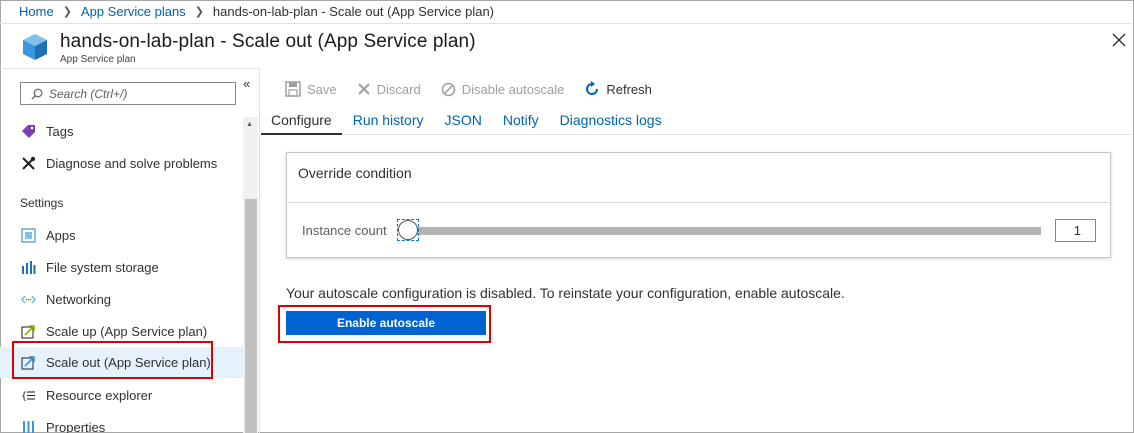 The image size is (1134, 433). What do you see at coordinates (521, 120) in the screenshot?
I see `tab-notify: Notify` at bounding box center [521, 120].